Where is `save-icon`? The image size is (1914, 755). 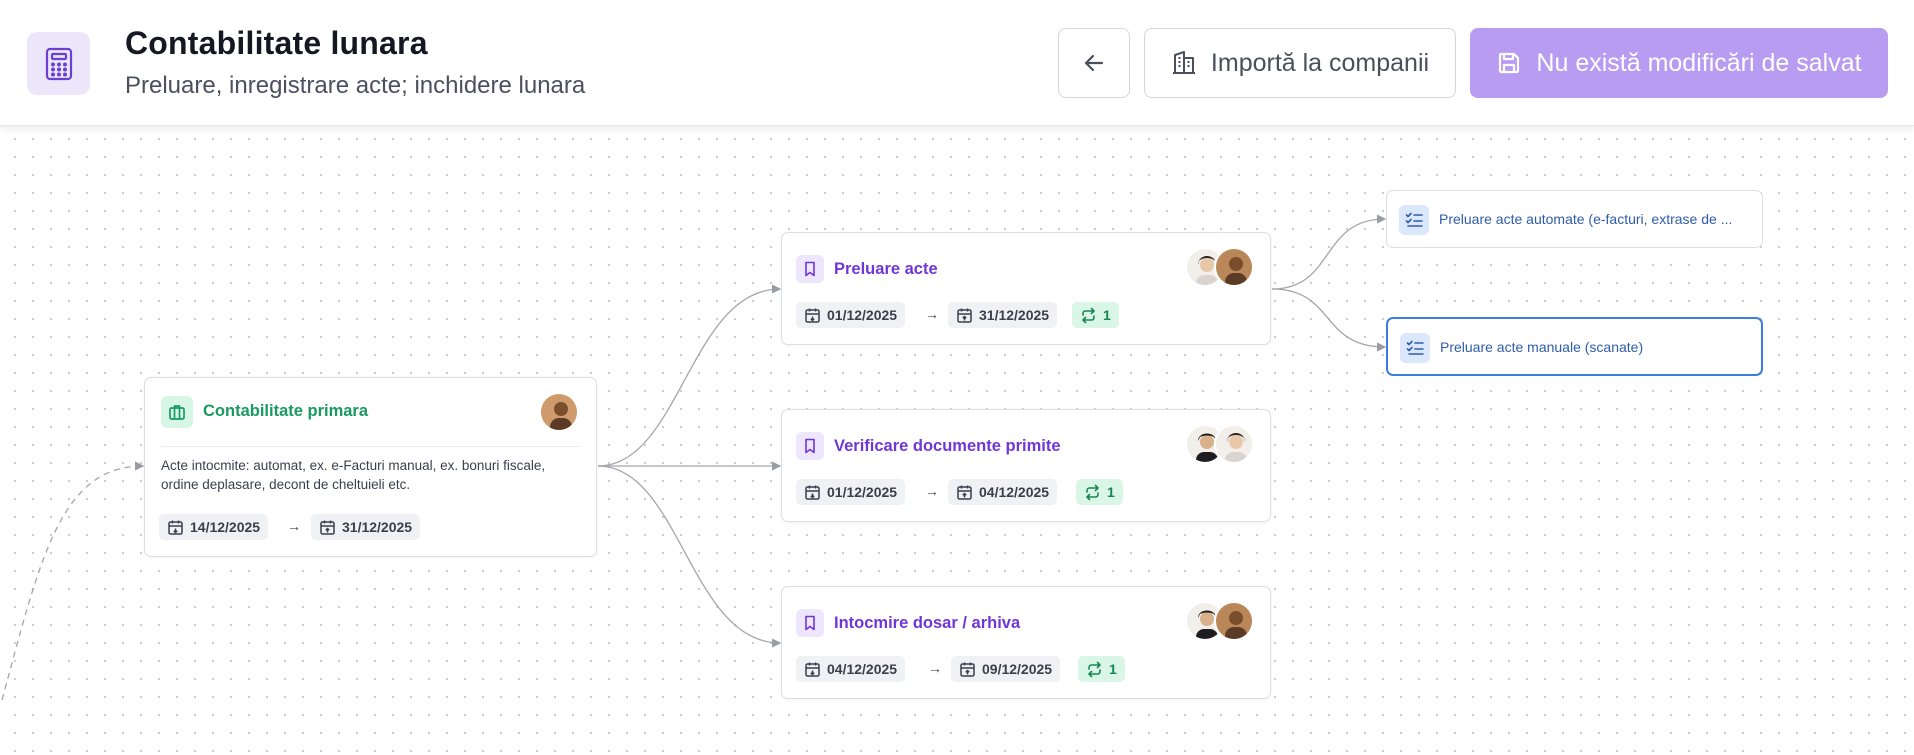 save-icon is located at coordinates (1509, 63).